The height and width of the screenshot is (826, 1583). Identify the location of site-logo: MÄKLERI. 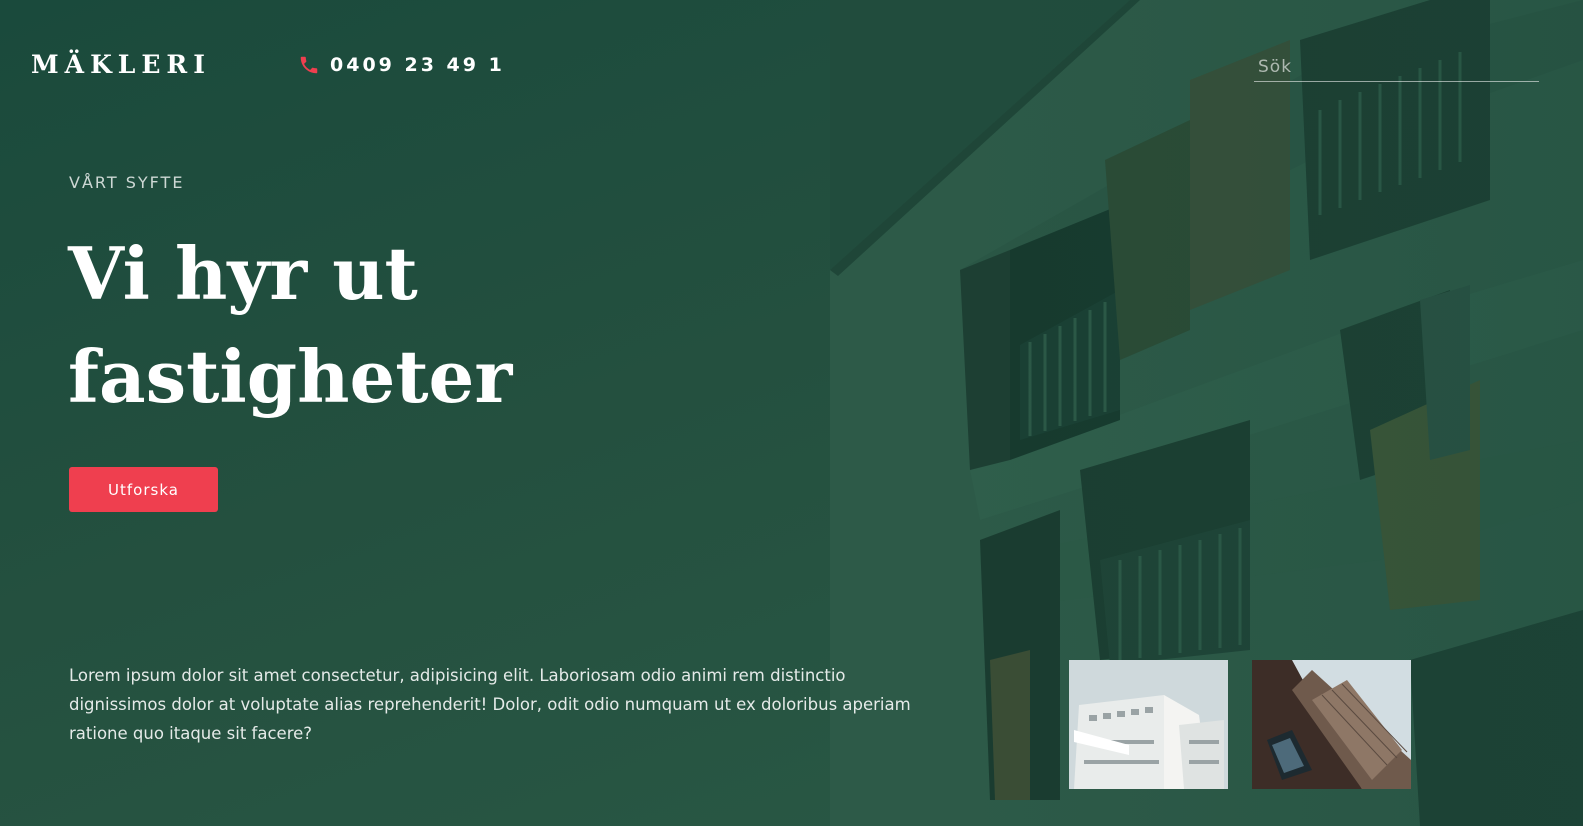
(121, 64).